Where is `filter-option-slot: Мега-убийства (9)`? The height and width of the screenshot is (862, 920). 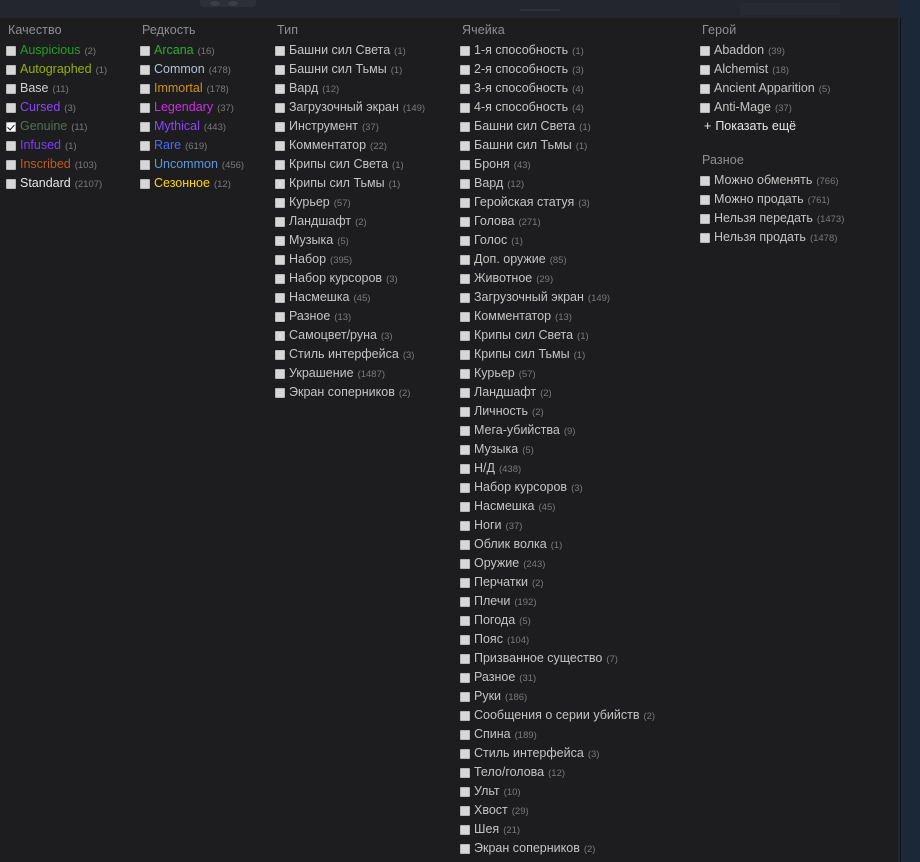
filter-option-slot: Мега-убийства (9) is located at coordinates (576, 430).